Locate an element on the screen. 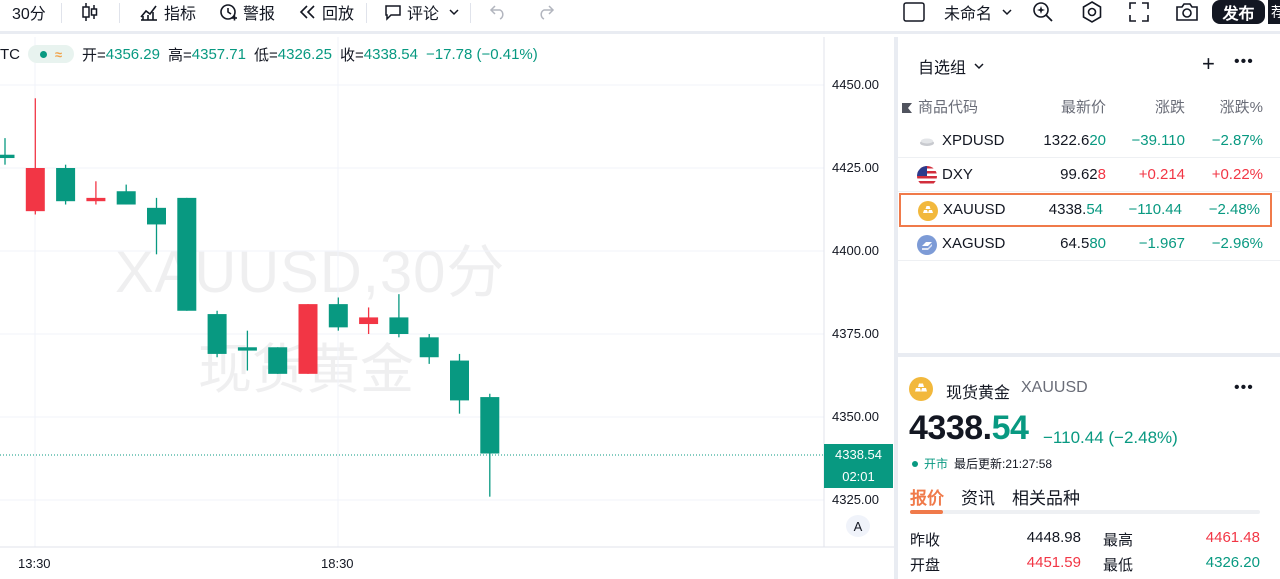  publish-menu-button: 荐 is located at coordinates (1274, 12).